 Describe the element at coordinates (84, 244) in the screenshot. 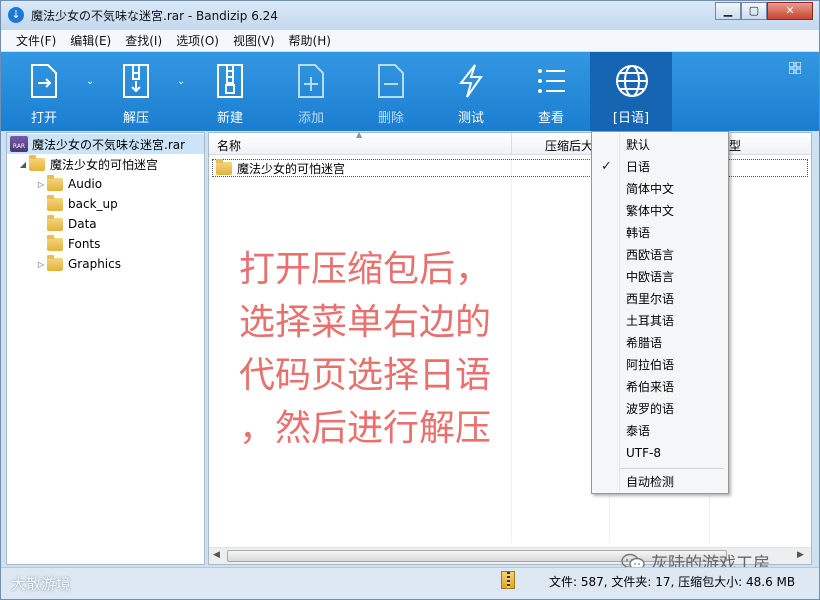

I see `tree-item-label: Fonts` at that location.